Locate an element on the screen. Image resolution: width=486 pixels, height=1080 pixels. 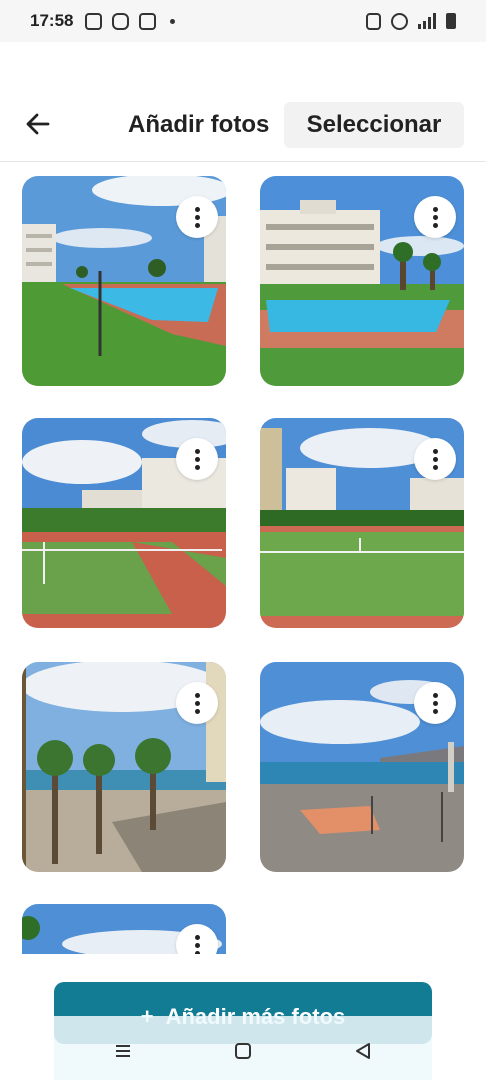
nfc-icon is located at coordinates (373, 21).